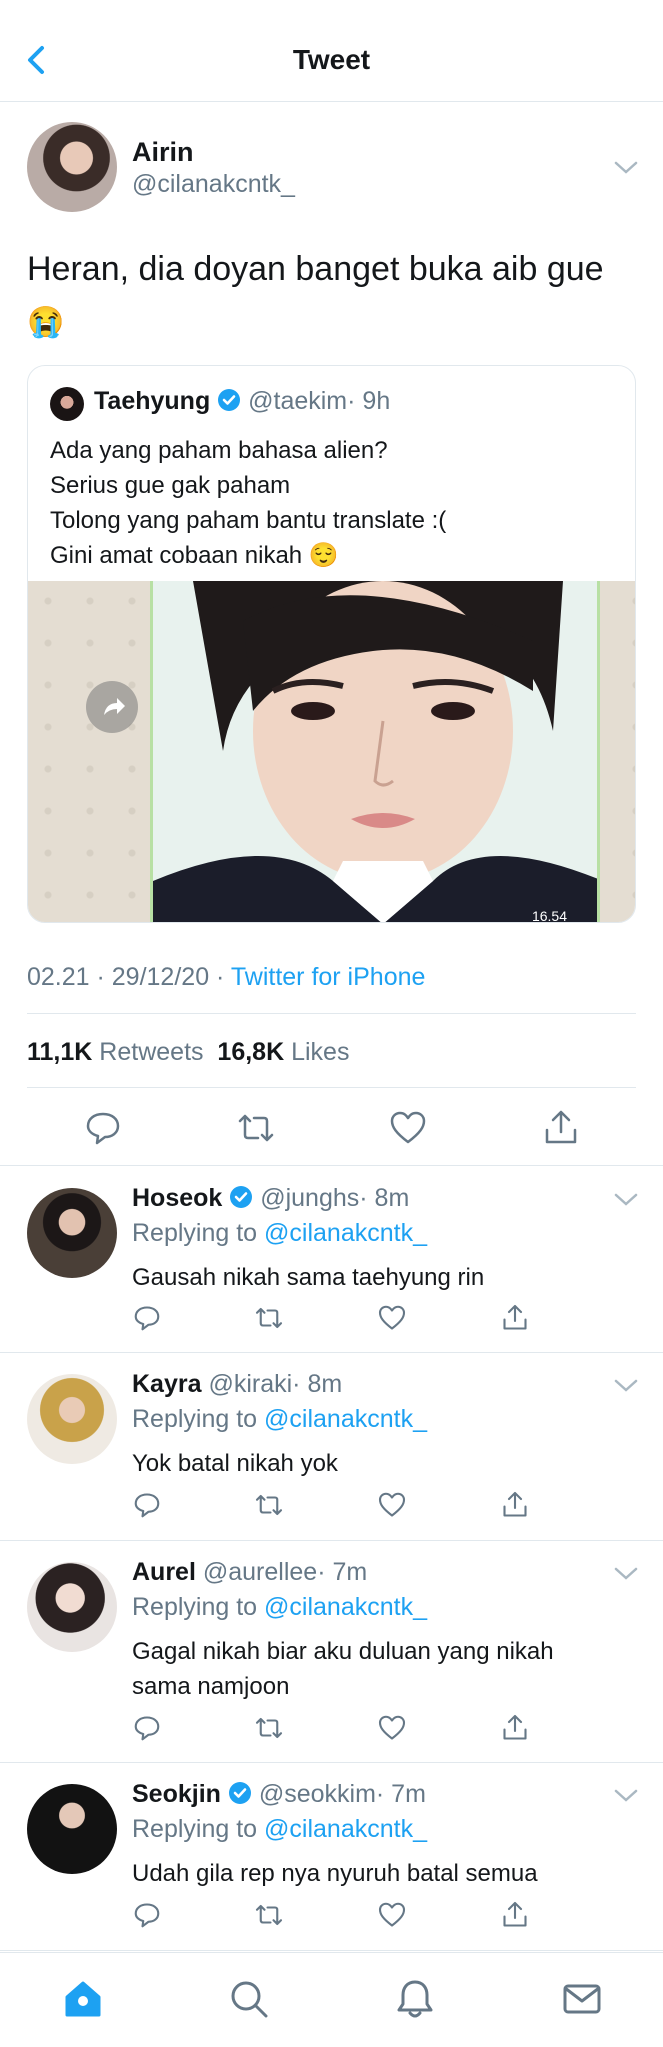 The width and height of the screenshot is (663, 2047). Describe the element at coordinates (177, 1198) in the screenshot. I see `reply-name: Hoseok` at that location.